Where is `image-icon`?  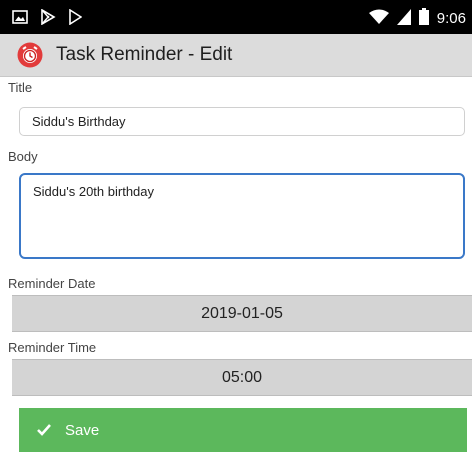
image-icon is located at coordinates (20, 19).